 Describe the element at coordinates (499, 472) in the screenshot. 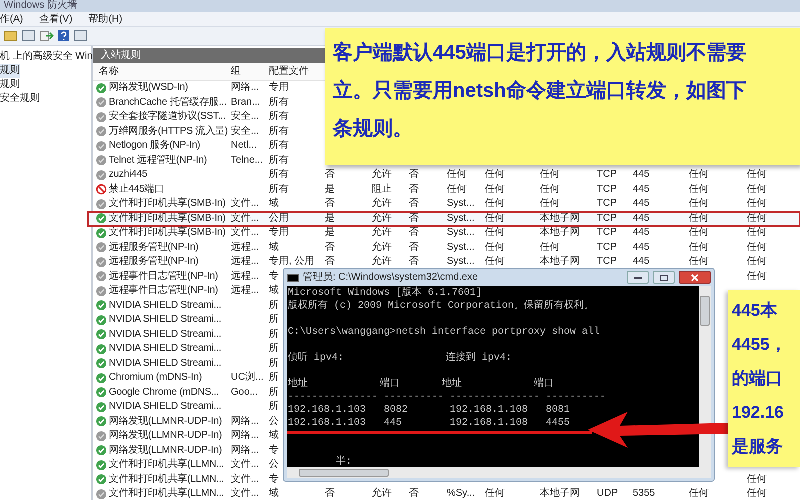

I see `horizontal-scrollbar` at that location.